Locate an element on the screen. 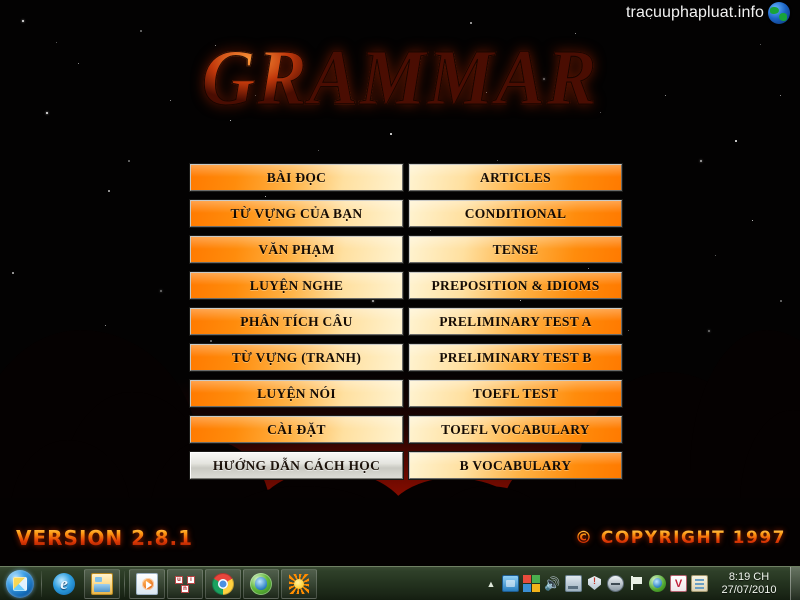 This screenshot has width=800, height=600. taskbar-idm-button is located at coordinates (261, 583).